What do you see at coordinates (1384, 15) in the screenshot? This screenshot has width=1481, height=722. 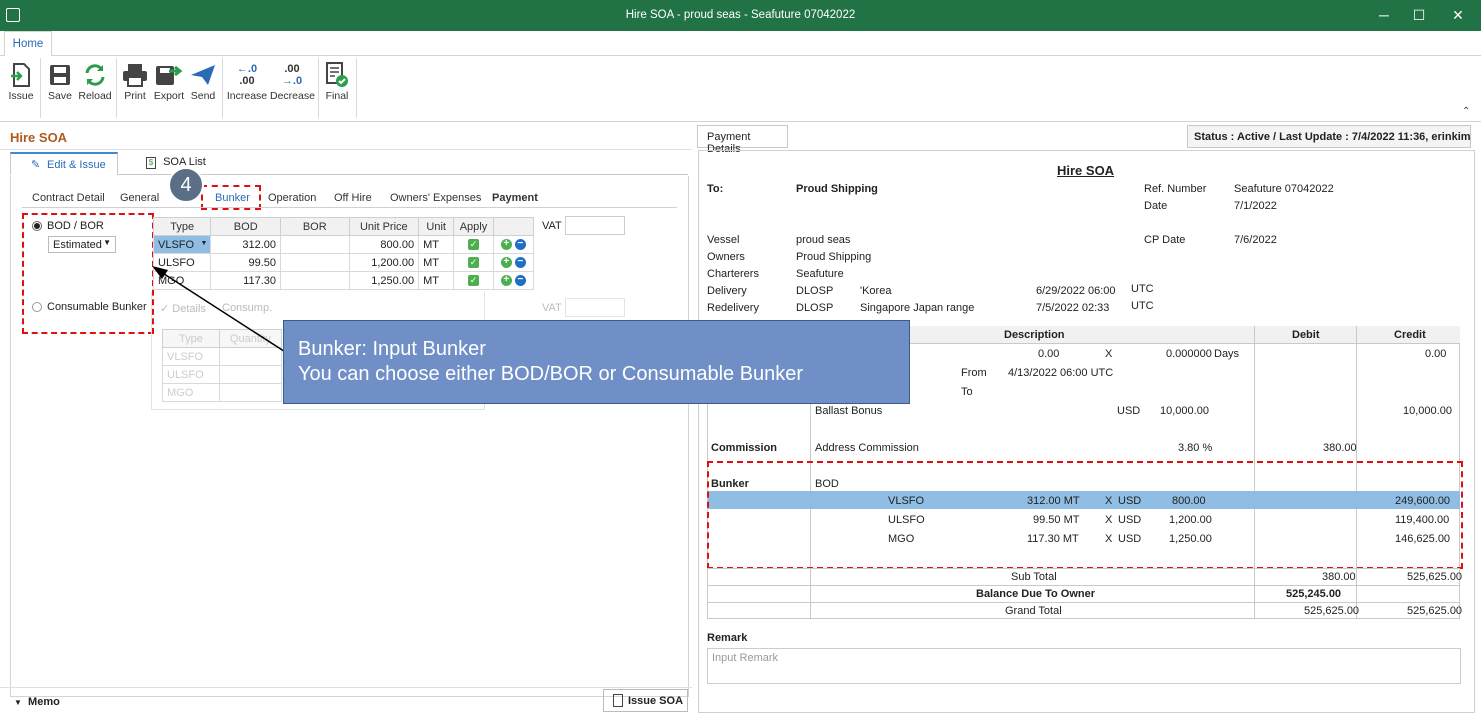 I see `minimize-button: ─` at bounding box center [1384, 15].